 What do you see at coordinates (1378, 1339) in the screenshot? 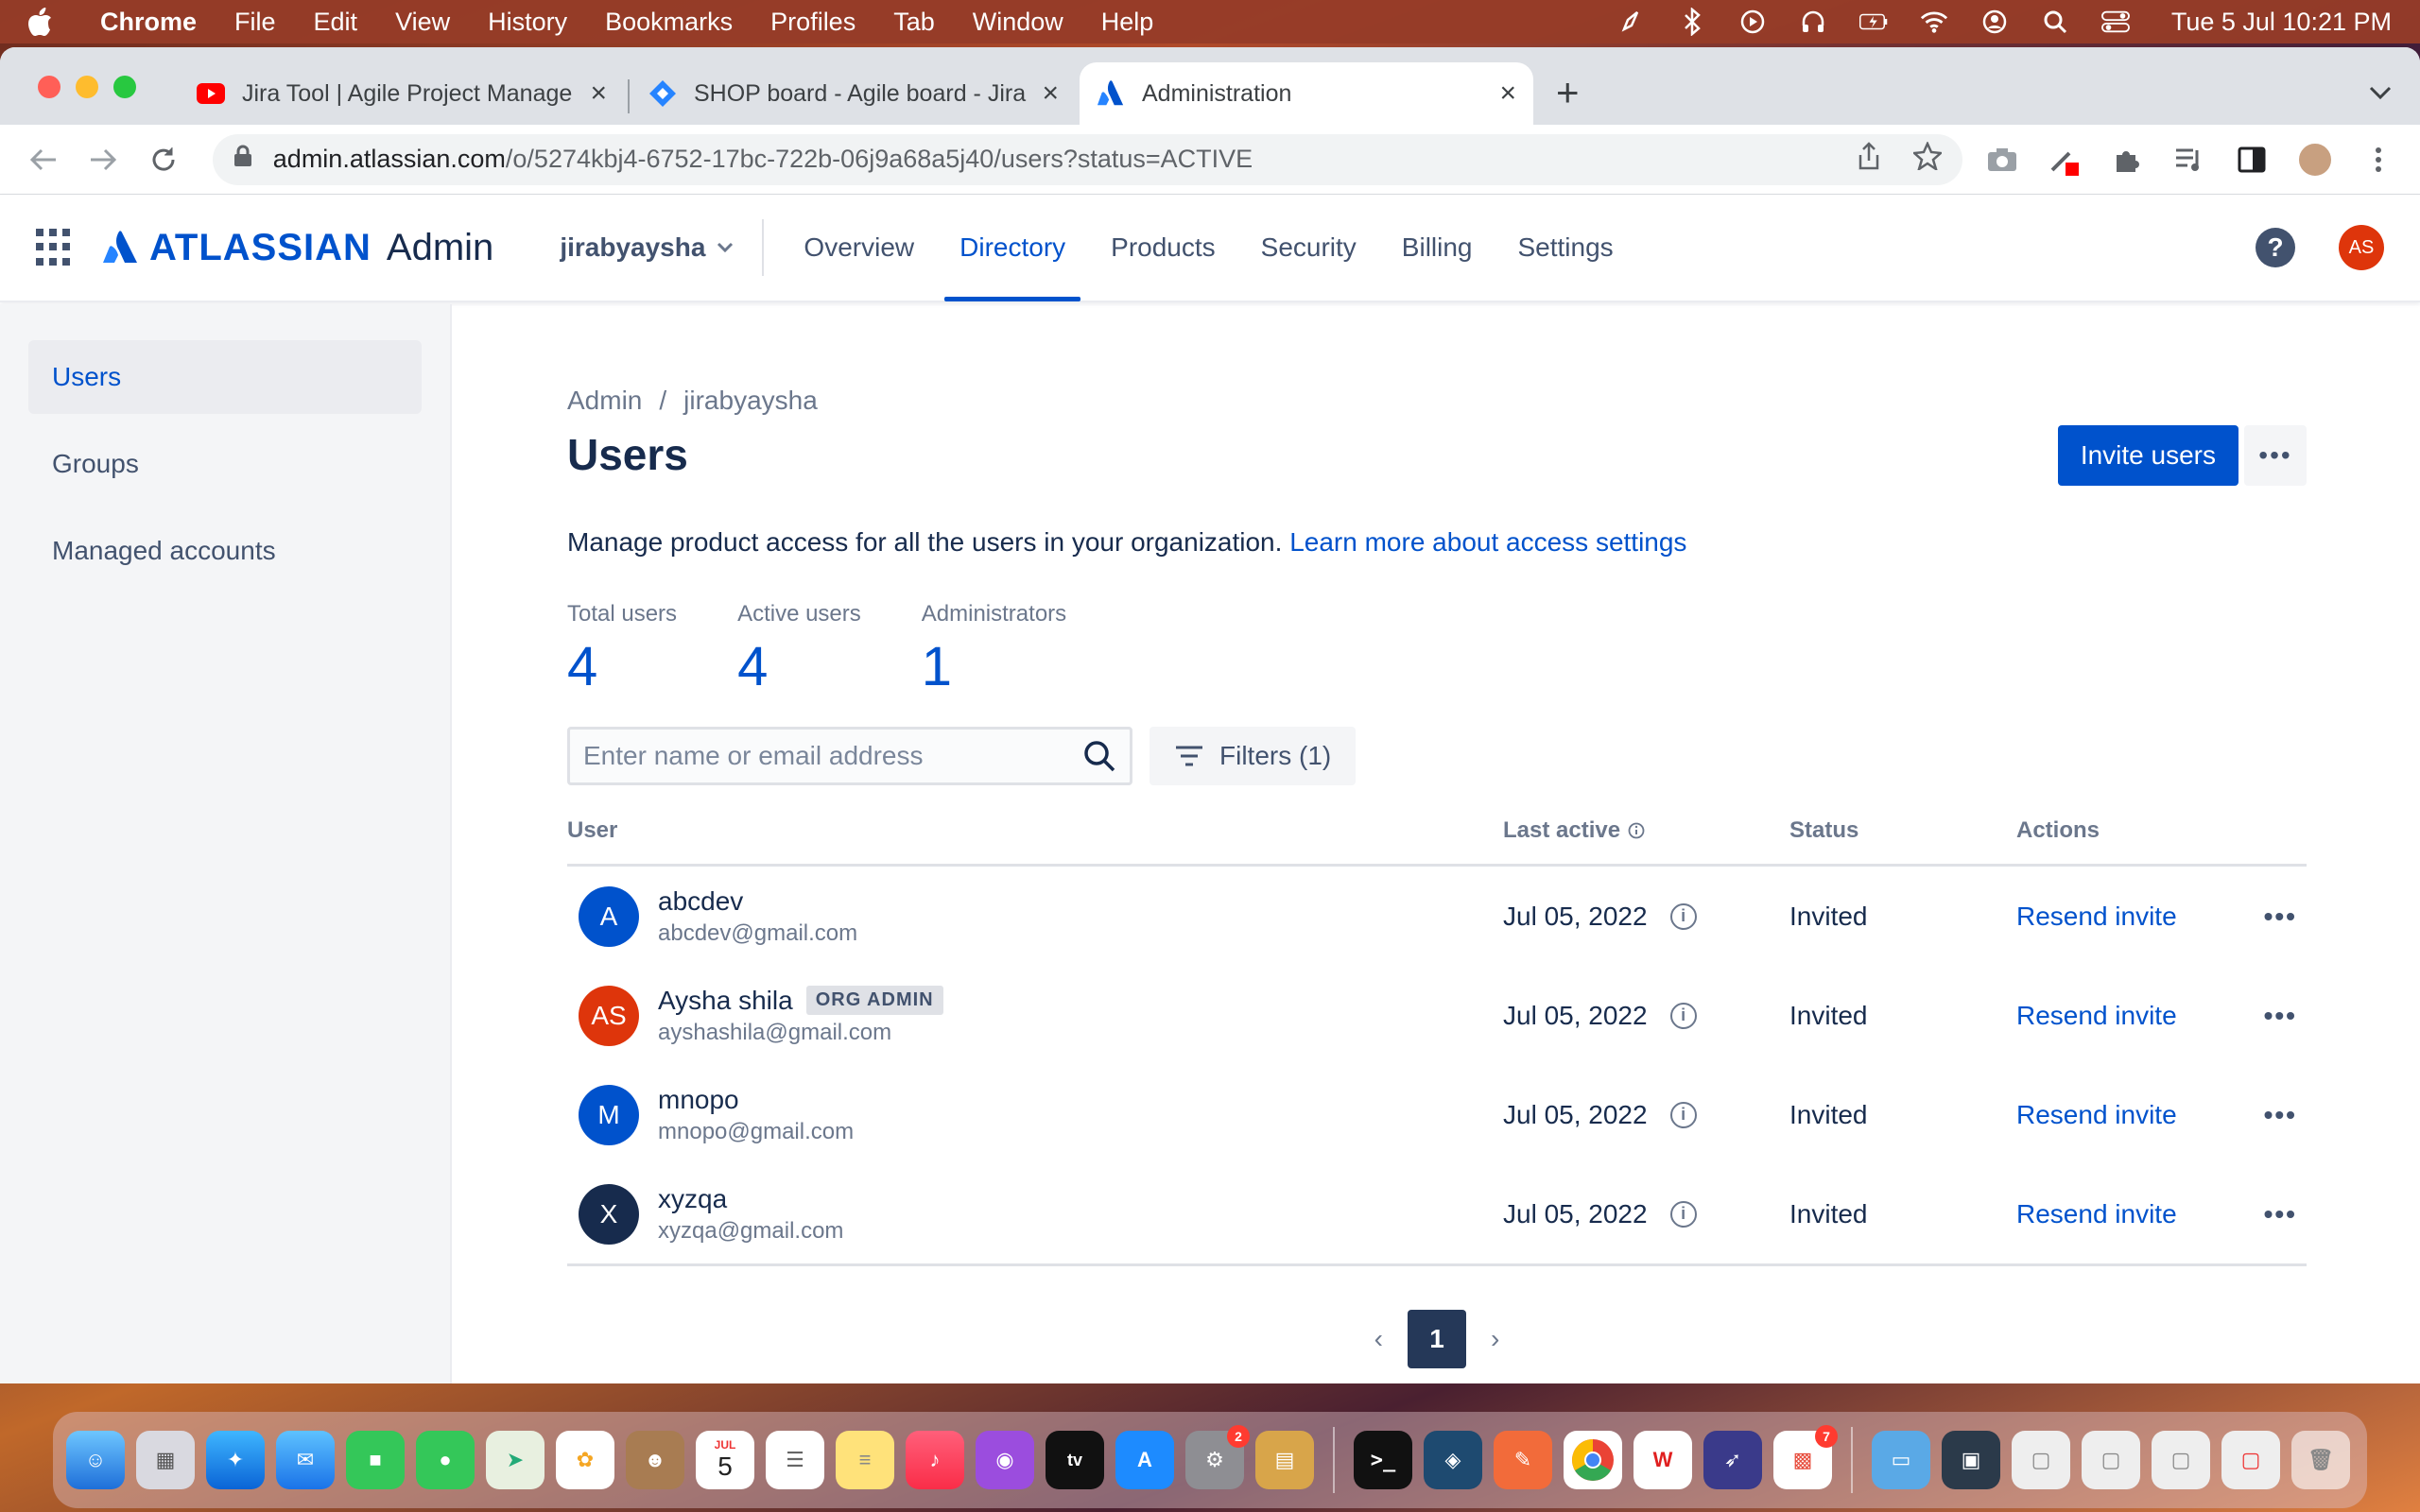
I see `previous-page-chevron-icon: ‹` at bounding box center [1378, 1339].